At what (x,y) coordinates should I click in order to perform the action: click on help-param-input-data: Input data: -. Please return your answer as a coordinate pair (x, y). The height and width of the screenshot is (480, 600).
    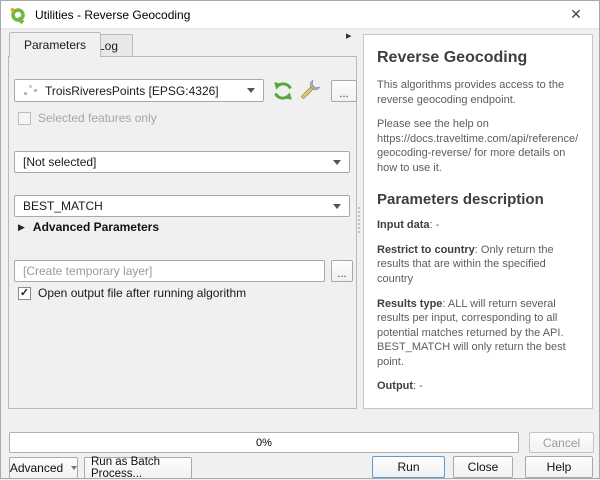
    Looking at the image, I should click on (408, 225).